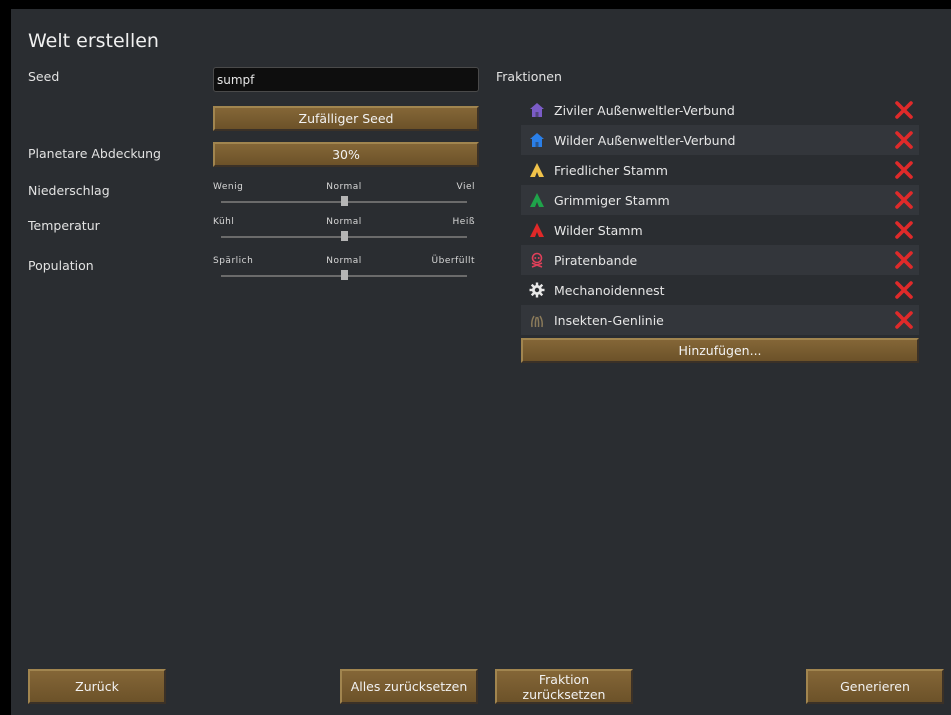  What do you see at coordinates (44, 76) in the screenshot?
I see `seed-label: Seed` at bounding box center [44, 76].